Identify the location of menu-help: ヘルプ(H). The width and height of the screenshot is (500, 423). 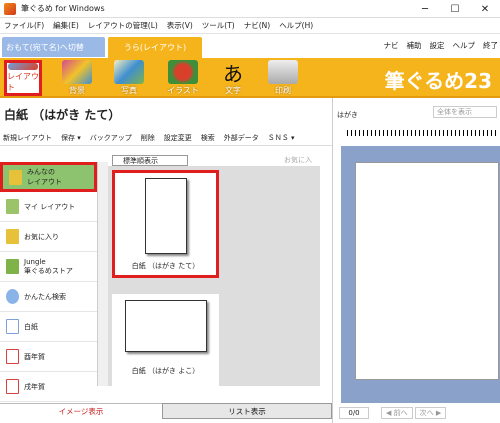
(296, 25).